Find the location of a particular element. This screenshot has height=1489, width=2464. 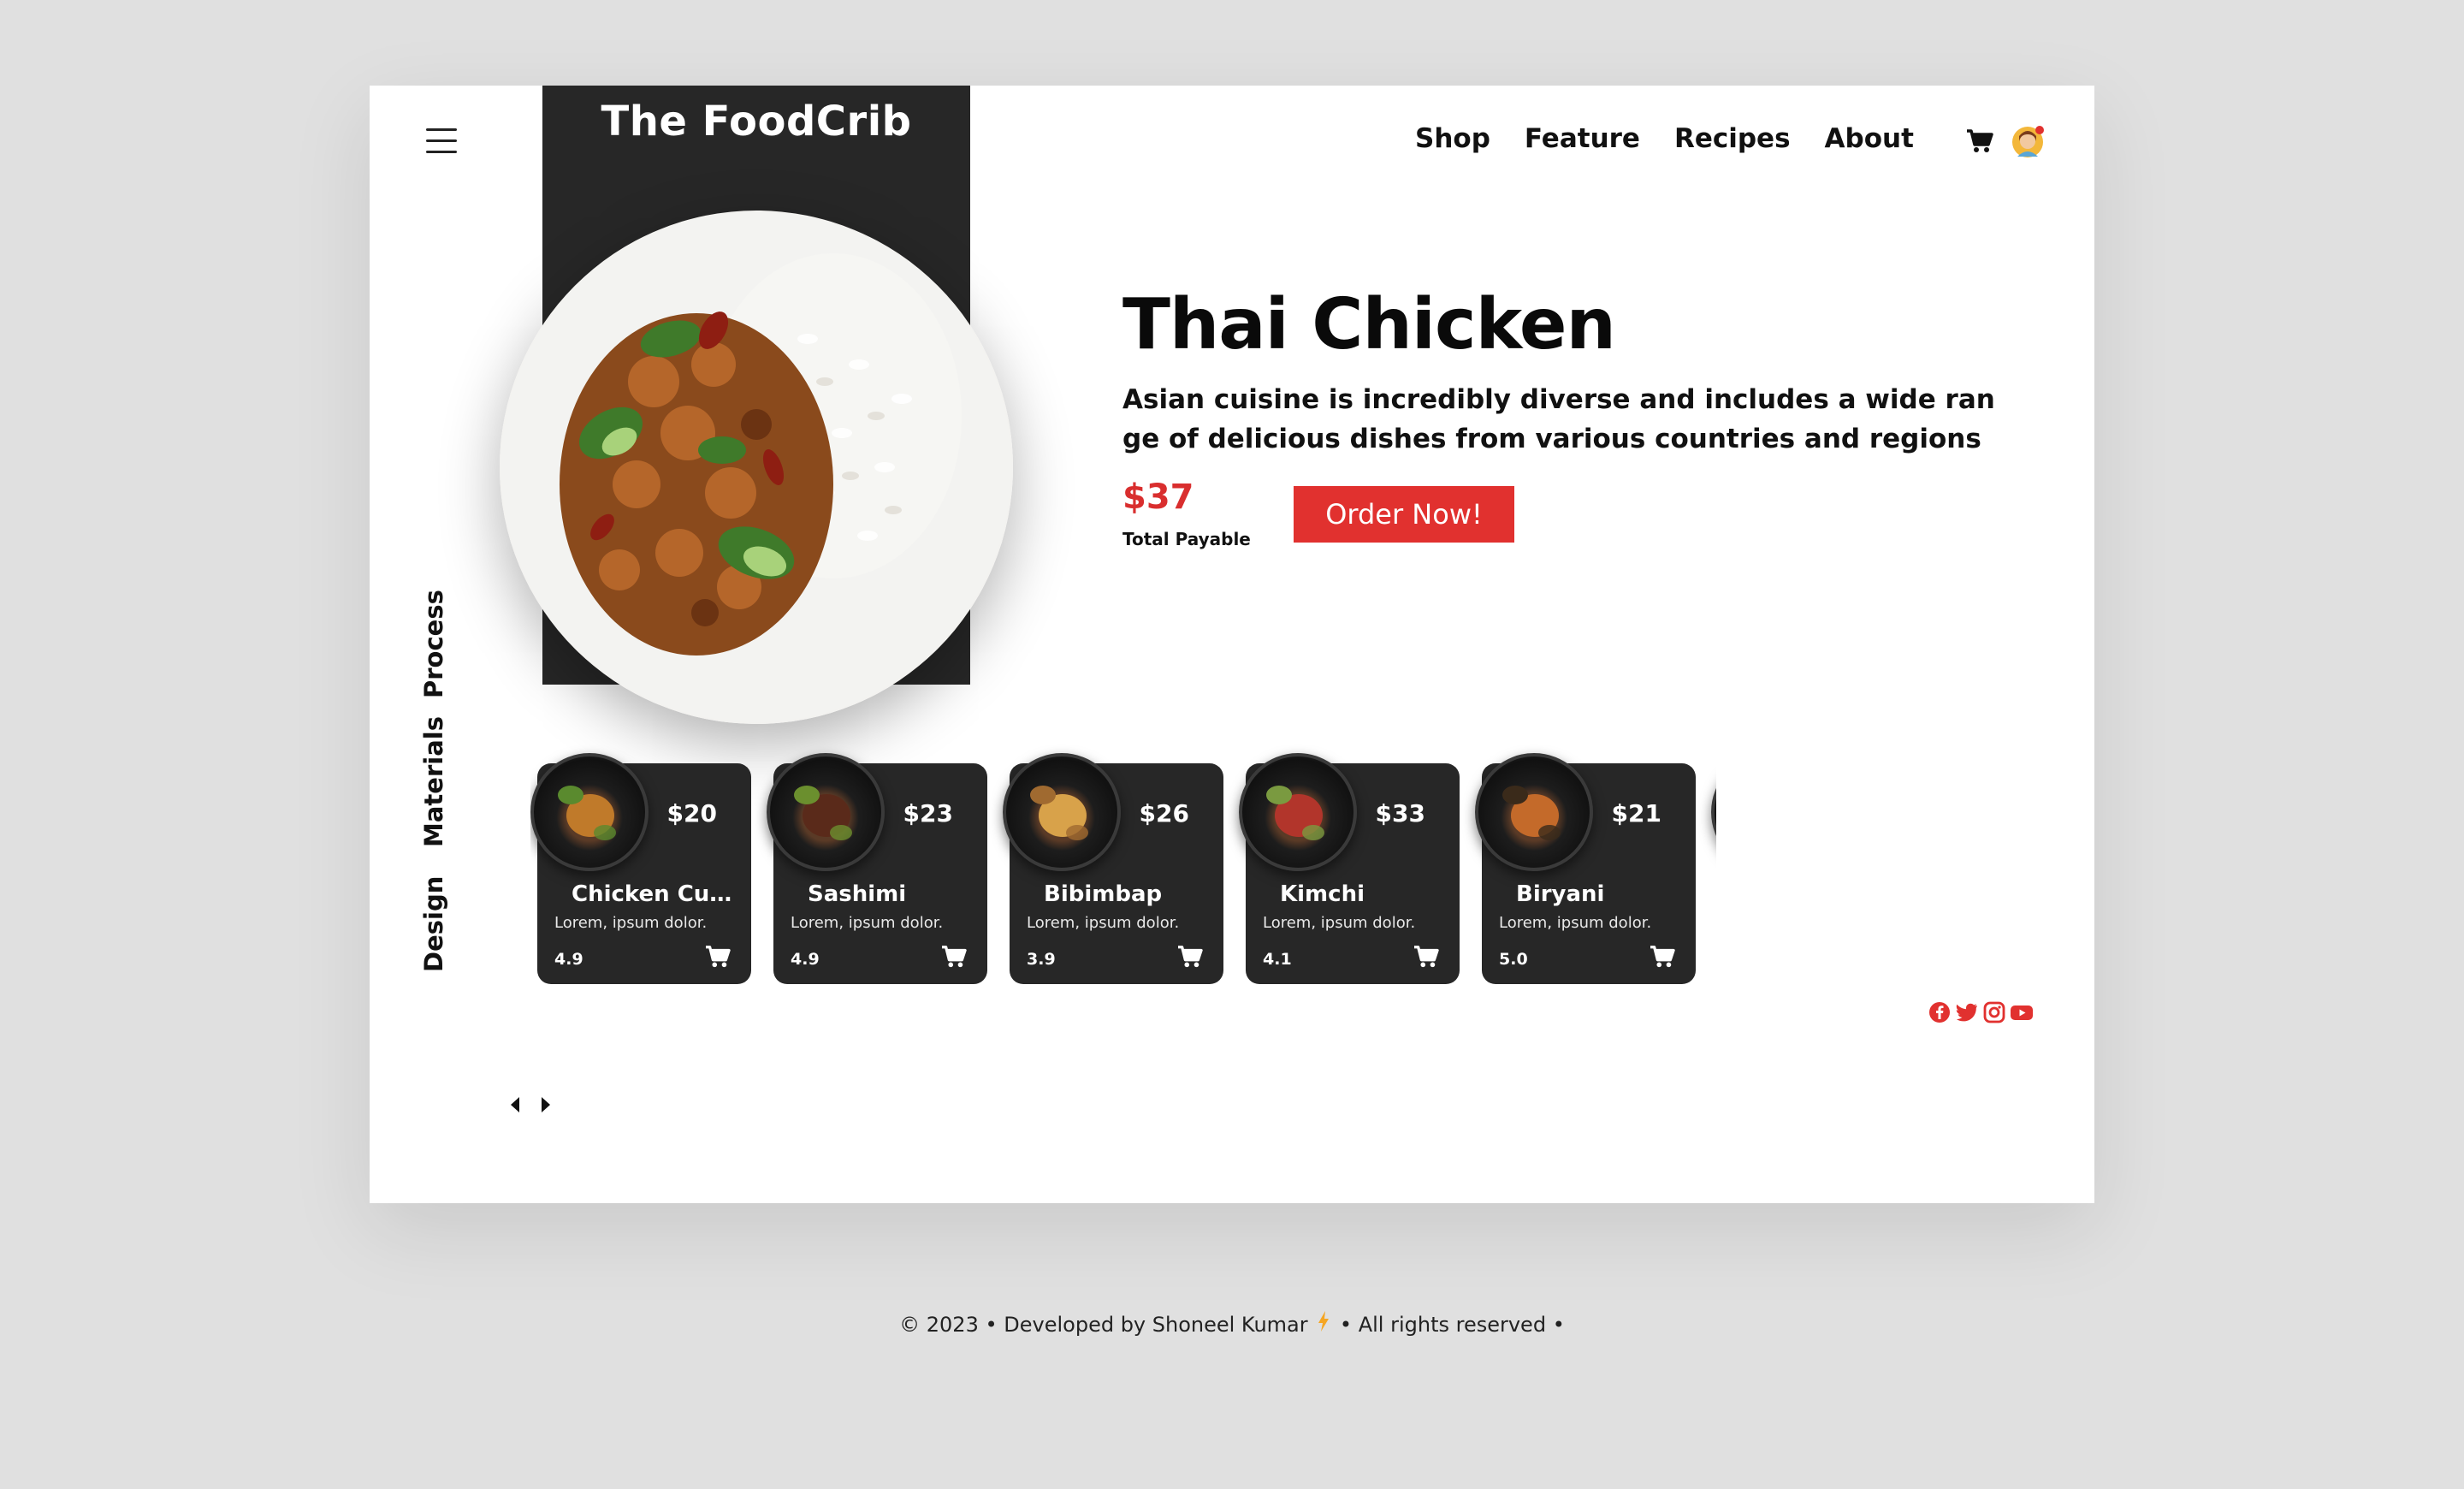

instagram-icon is located at coordinates (1994, 1012).